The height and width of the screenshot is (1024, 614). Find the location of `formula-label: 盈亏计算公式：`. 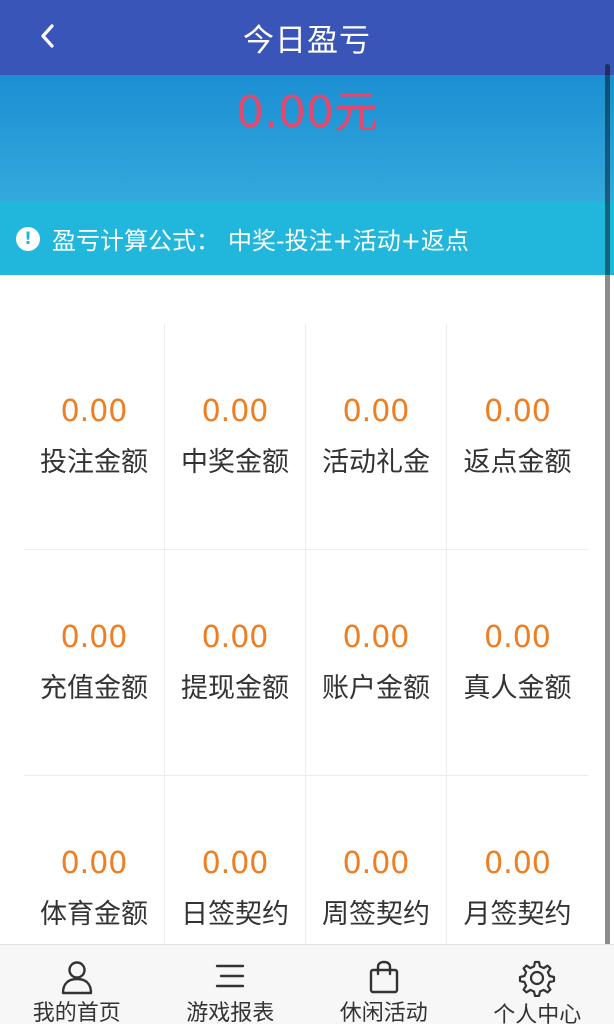

formula-label: 盈亏计算公式： is located at coordinates (136, 241).